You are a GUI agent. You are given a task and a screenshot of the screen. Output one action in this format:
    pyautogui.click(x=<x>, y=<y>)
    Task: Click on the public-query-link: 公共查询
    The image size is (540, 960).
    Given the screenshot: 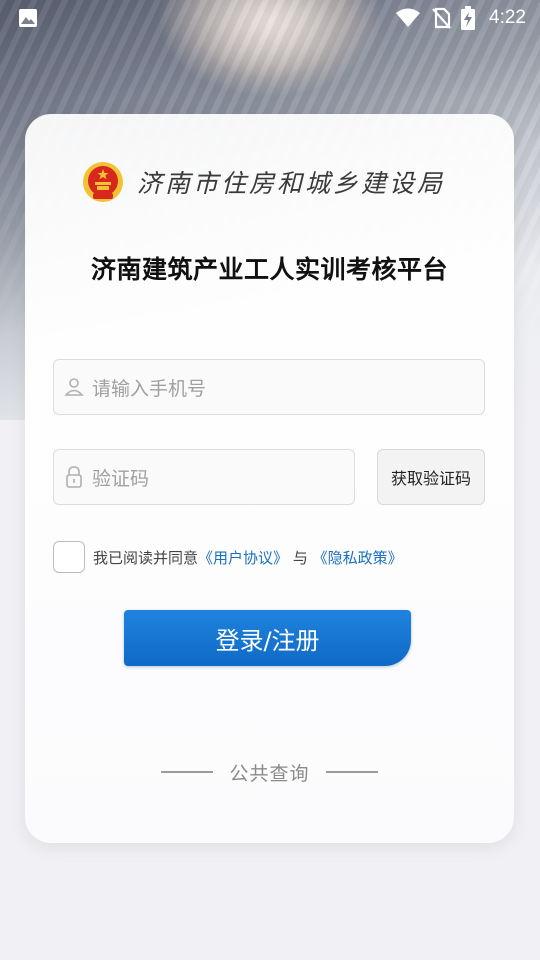 What is the action you would take?
    pyautogui.click(x=269, y=772)
    